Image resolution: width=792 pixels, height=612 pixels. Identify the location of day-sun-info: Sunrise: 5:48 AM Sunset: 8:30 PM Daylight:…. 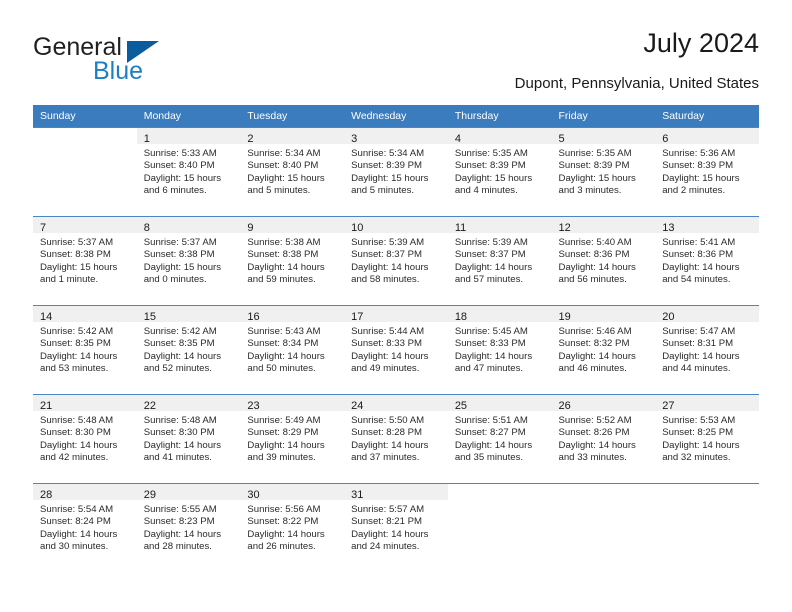
(189, 438).